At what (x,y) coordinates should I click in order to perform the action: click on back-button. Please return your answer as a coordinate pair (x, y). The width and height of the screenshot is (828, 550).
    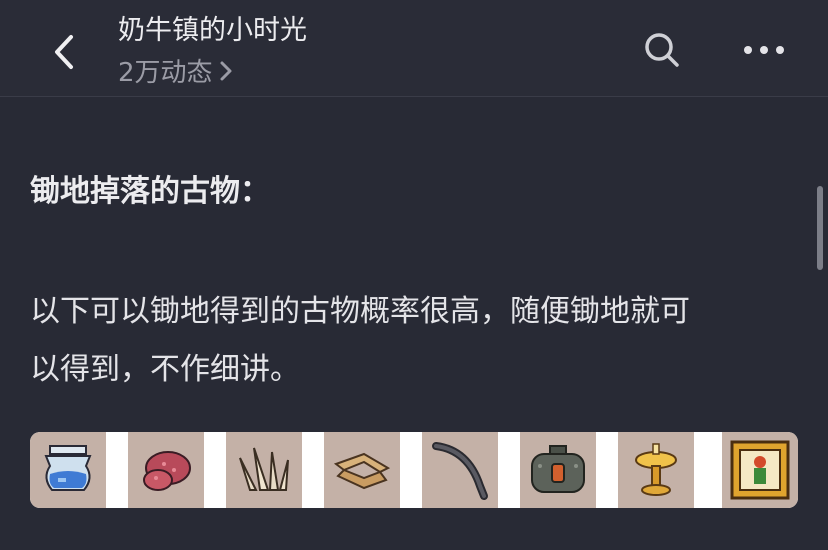
    Looking at the image, I should click on (64, 52).